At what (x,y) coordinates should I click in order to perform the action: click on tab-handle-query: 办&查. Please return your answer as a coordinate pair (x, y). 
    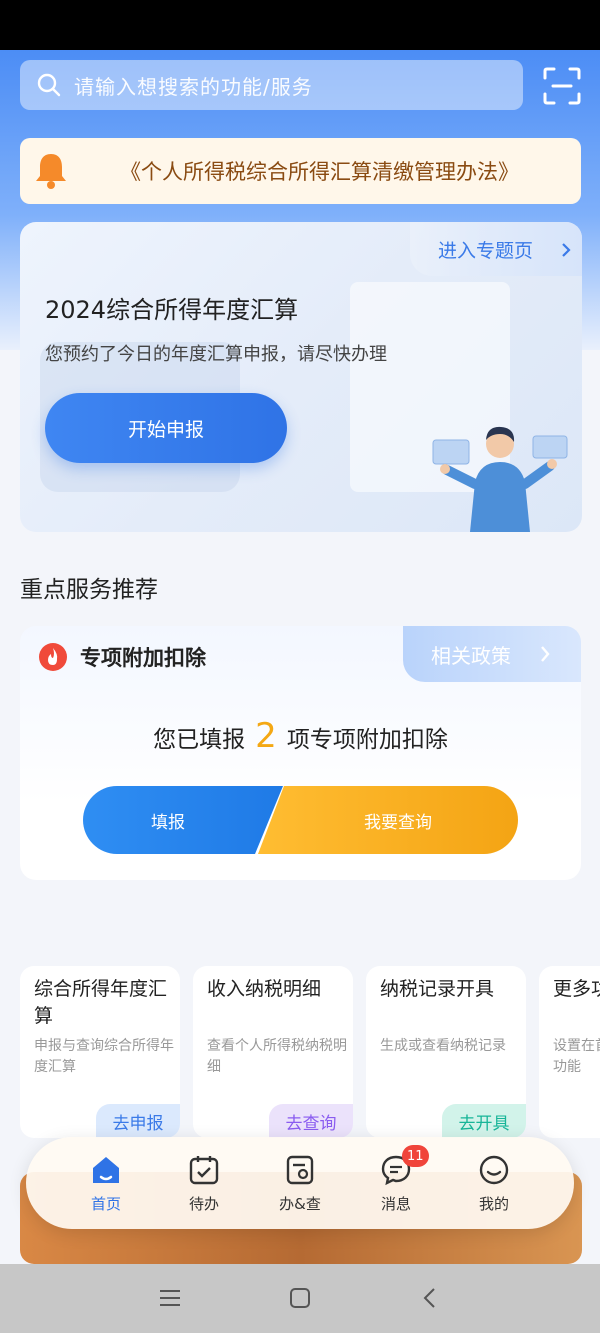
    Looking at the image, I should click on (300, 1186).